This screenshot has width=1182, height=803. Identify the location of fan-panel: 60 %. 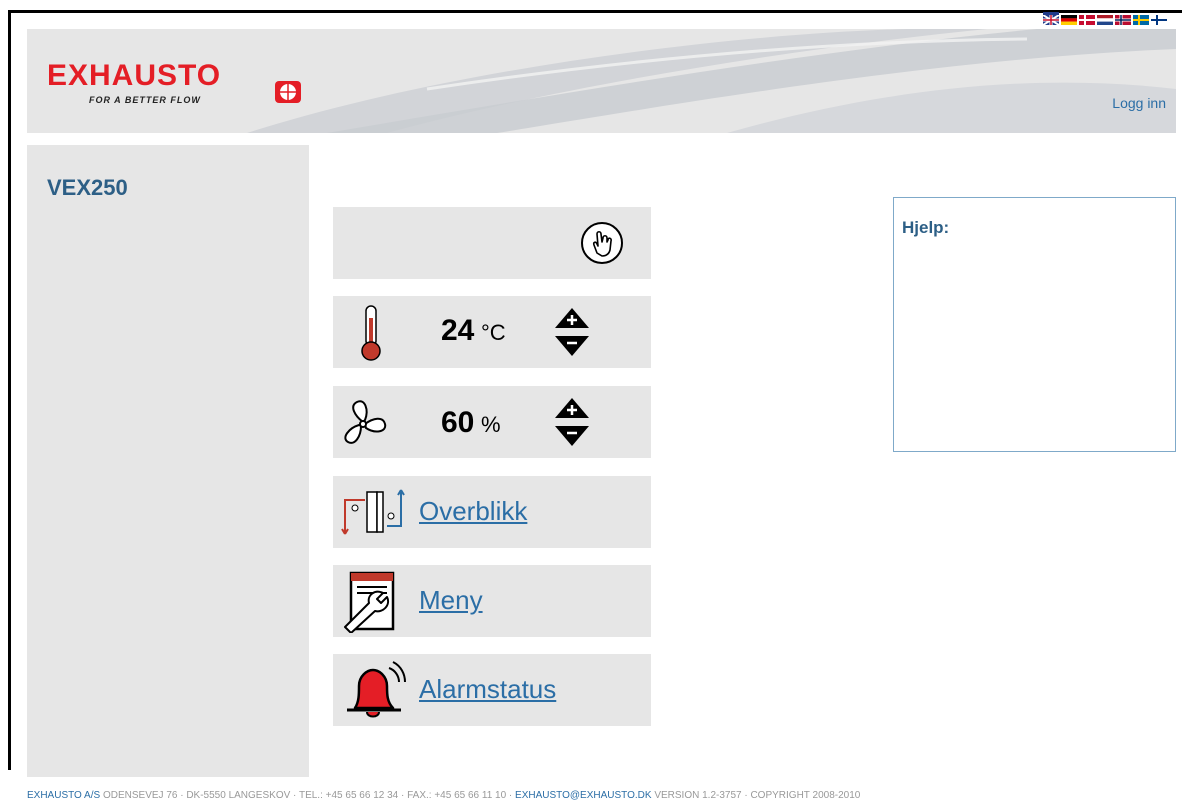
(492, 422).